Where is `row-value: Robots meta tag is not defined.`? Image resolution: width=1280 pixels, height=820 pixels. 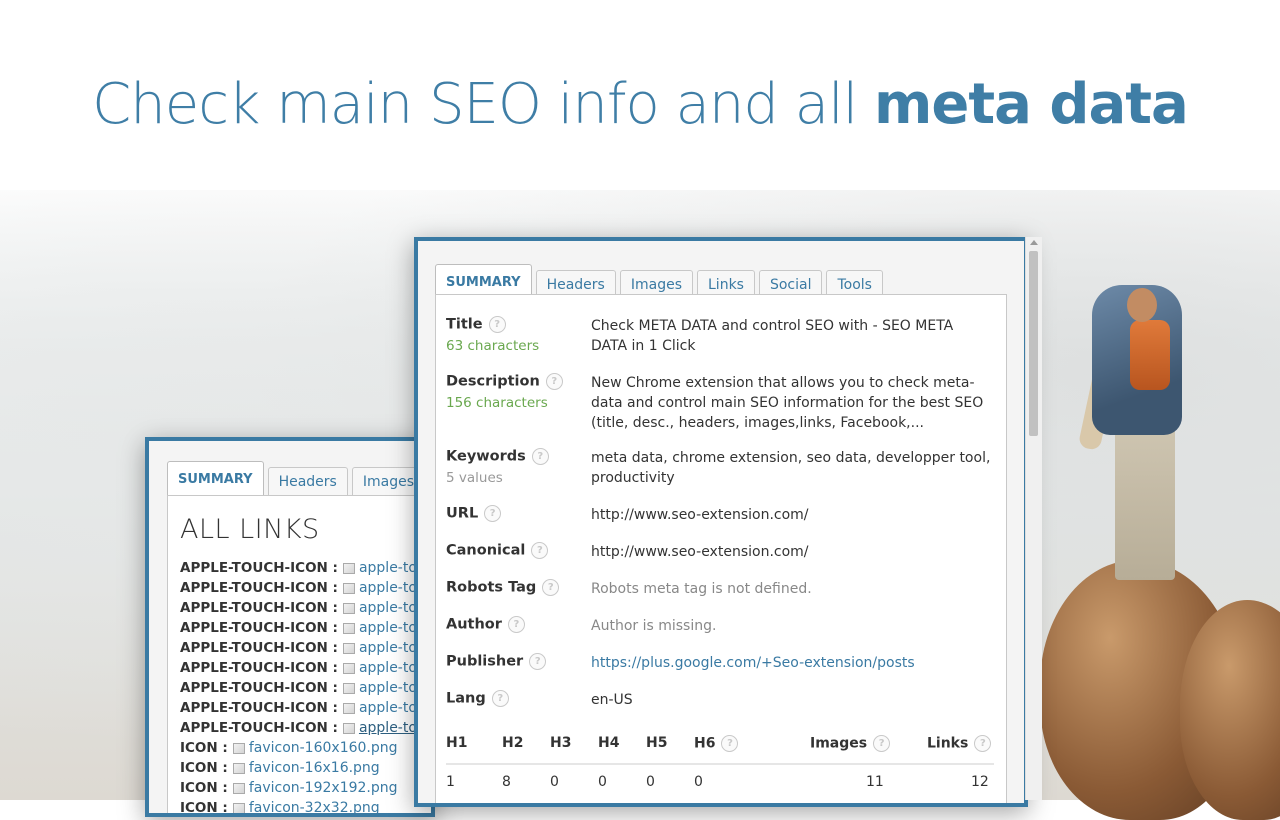 row-value: Robots meta tag is not defined. is located at coordinates (701, 589).